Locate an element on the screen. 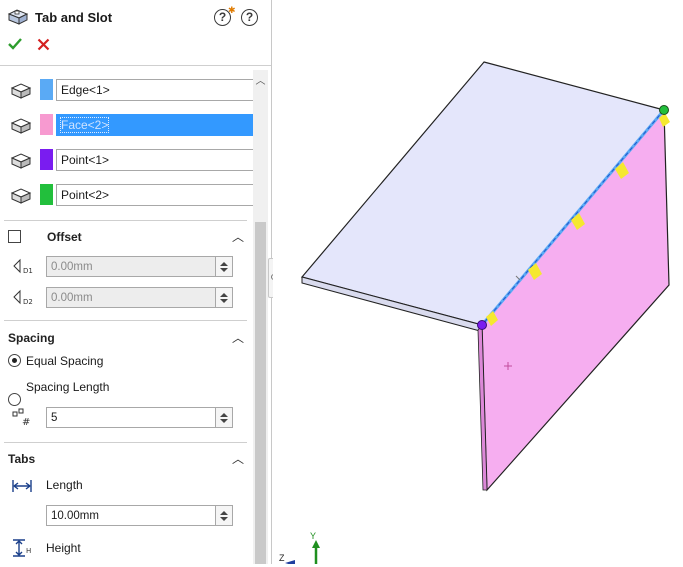 The height and width of the screenshot is (567, 683). spacing-collapse-icon: ︿ is located at coordinates (238, 338).